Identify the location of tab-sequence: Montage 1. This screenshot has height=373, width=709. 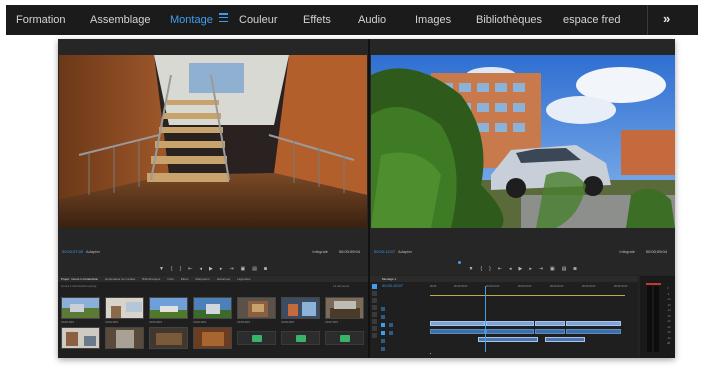
(389, 279).